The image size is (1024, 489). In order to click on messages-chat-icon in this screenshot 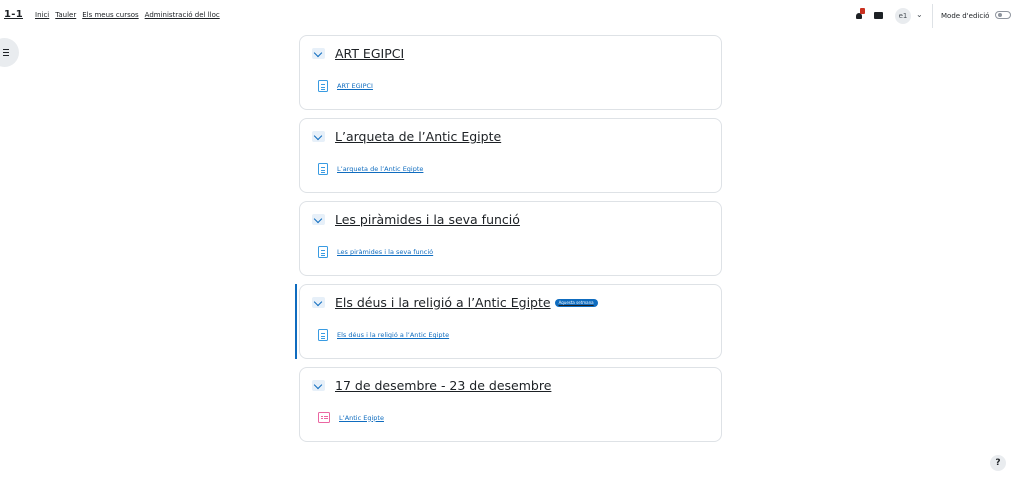, I will do `click(878, 15)`.